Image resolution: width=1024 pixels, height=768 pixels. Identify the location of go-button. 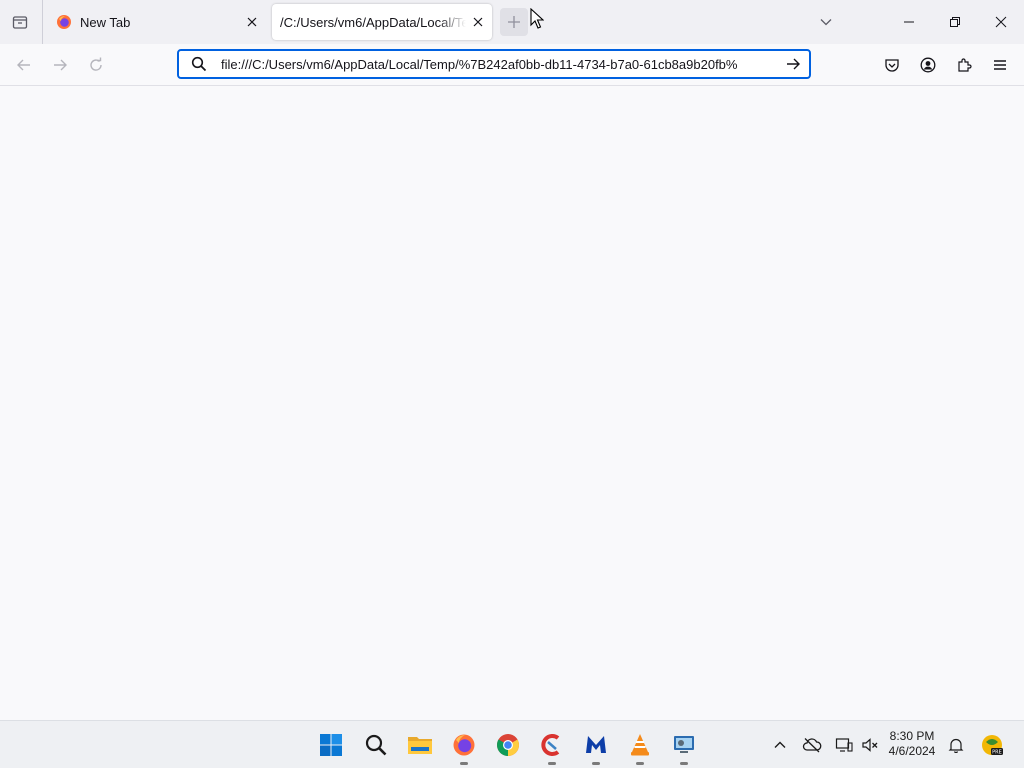
(793, 64).